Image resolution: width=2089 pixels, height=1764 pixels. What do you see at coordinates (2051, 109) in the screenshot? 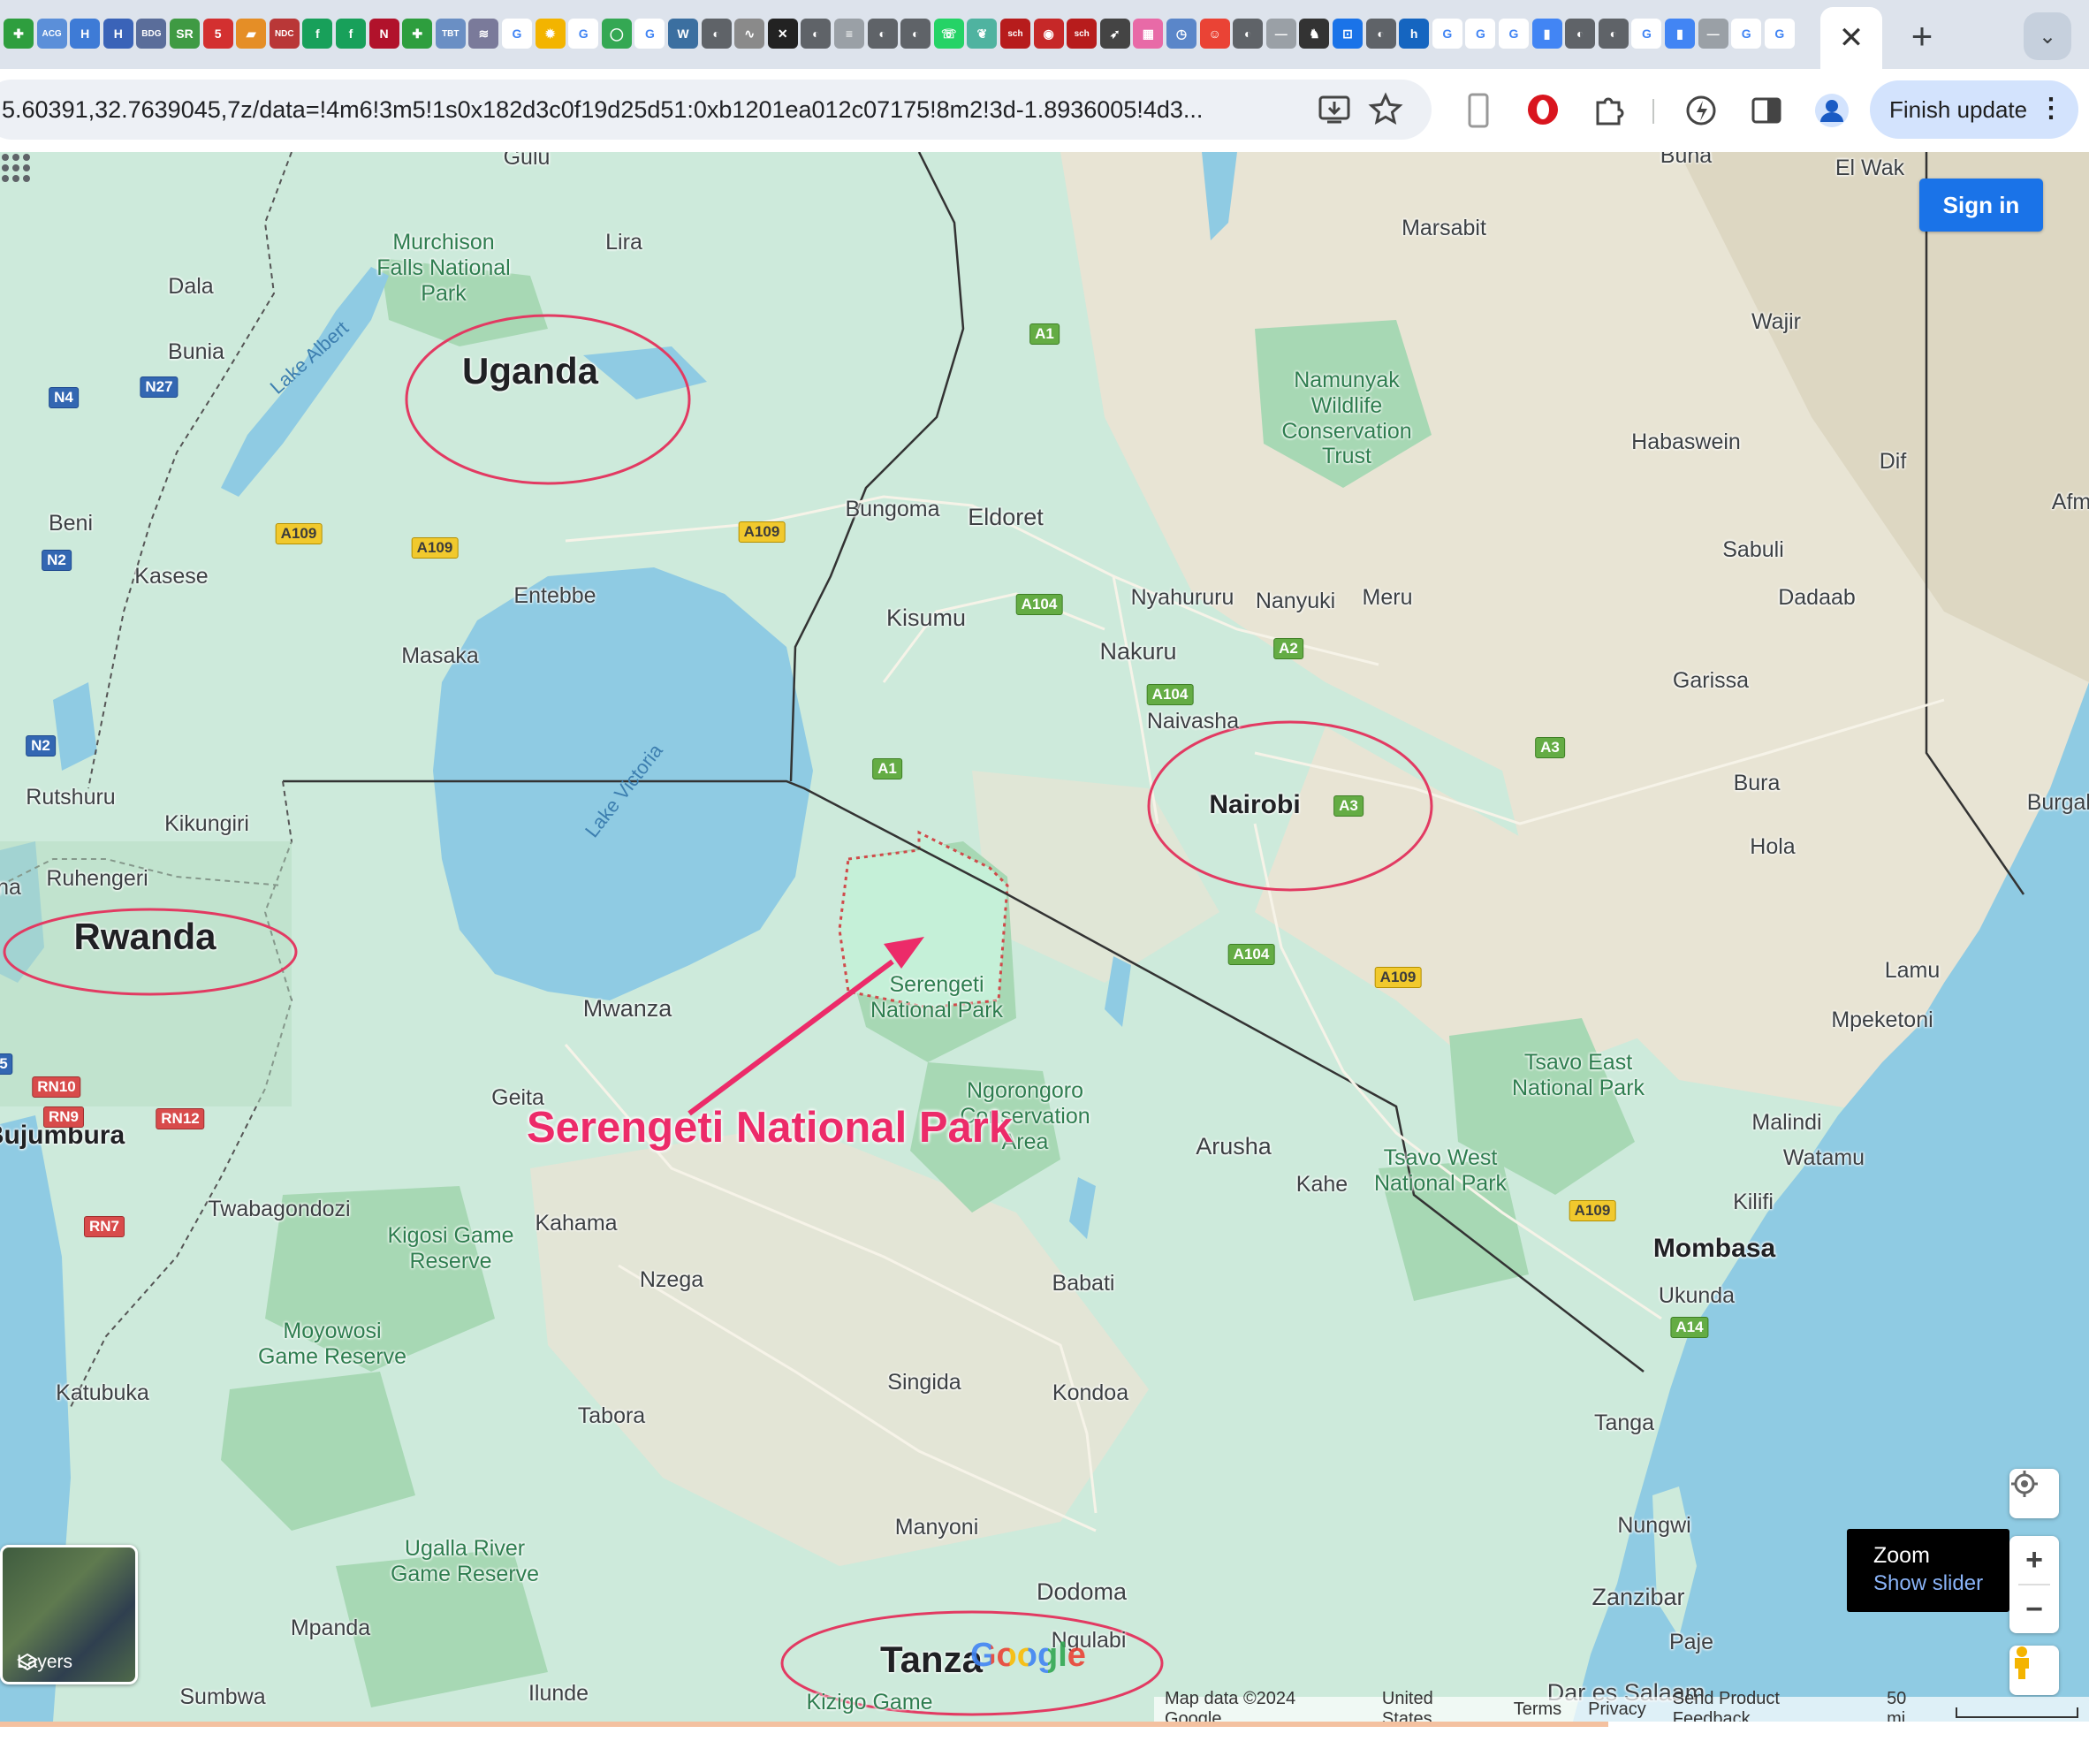
I see `kebab-menu-icon: ⋮` at bounding box center [2051, 109].